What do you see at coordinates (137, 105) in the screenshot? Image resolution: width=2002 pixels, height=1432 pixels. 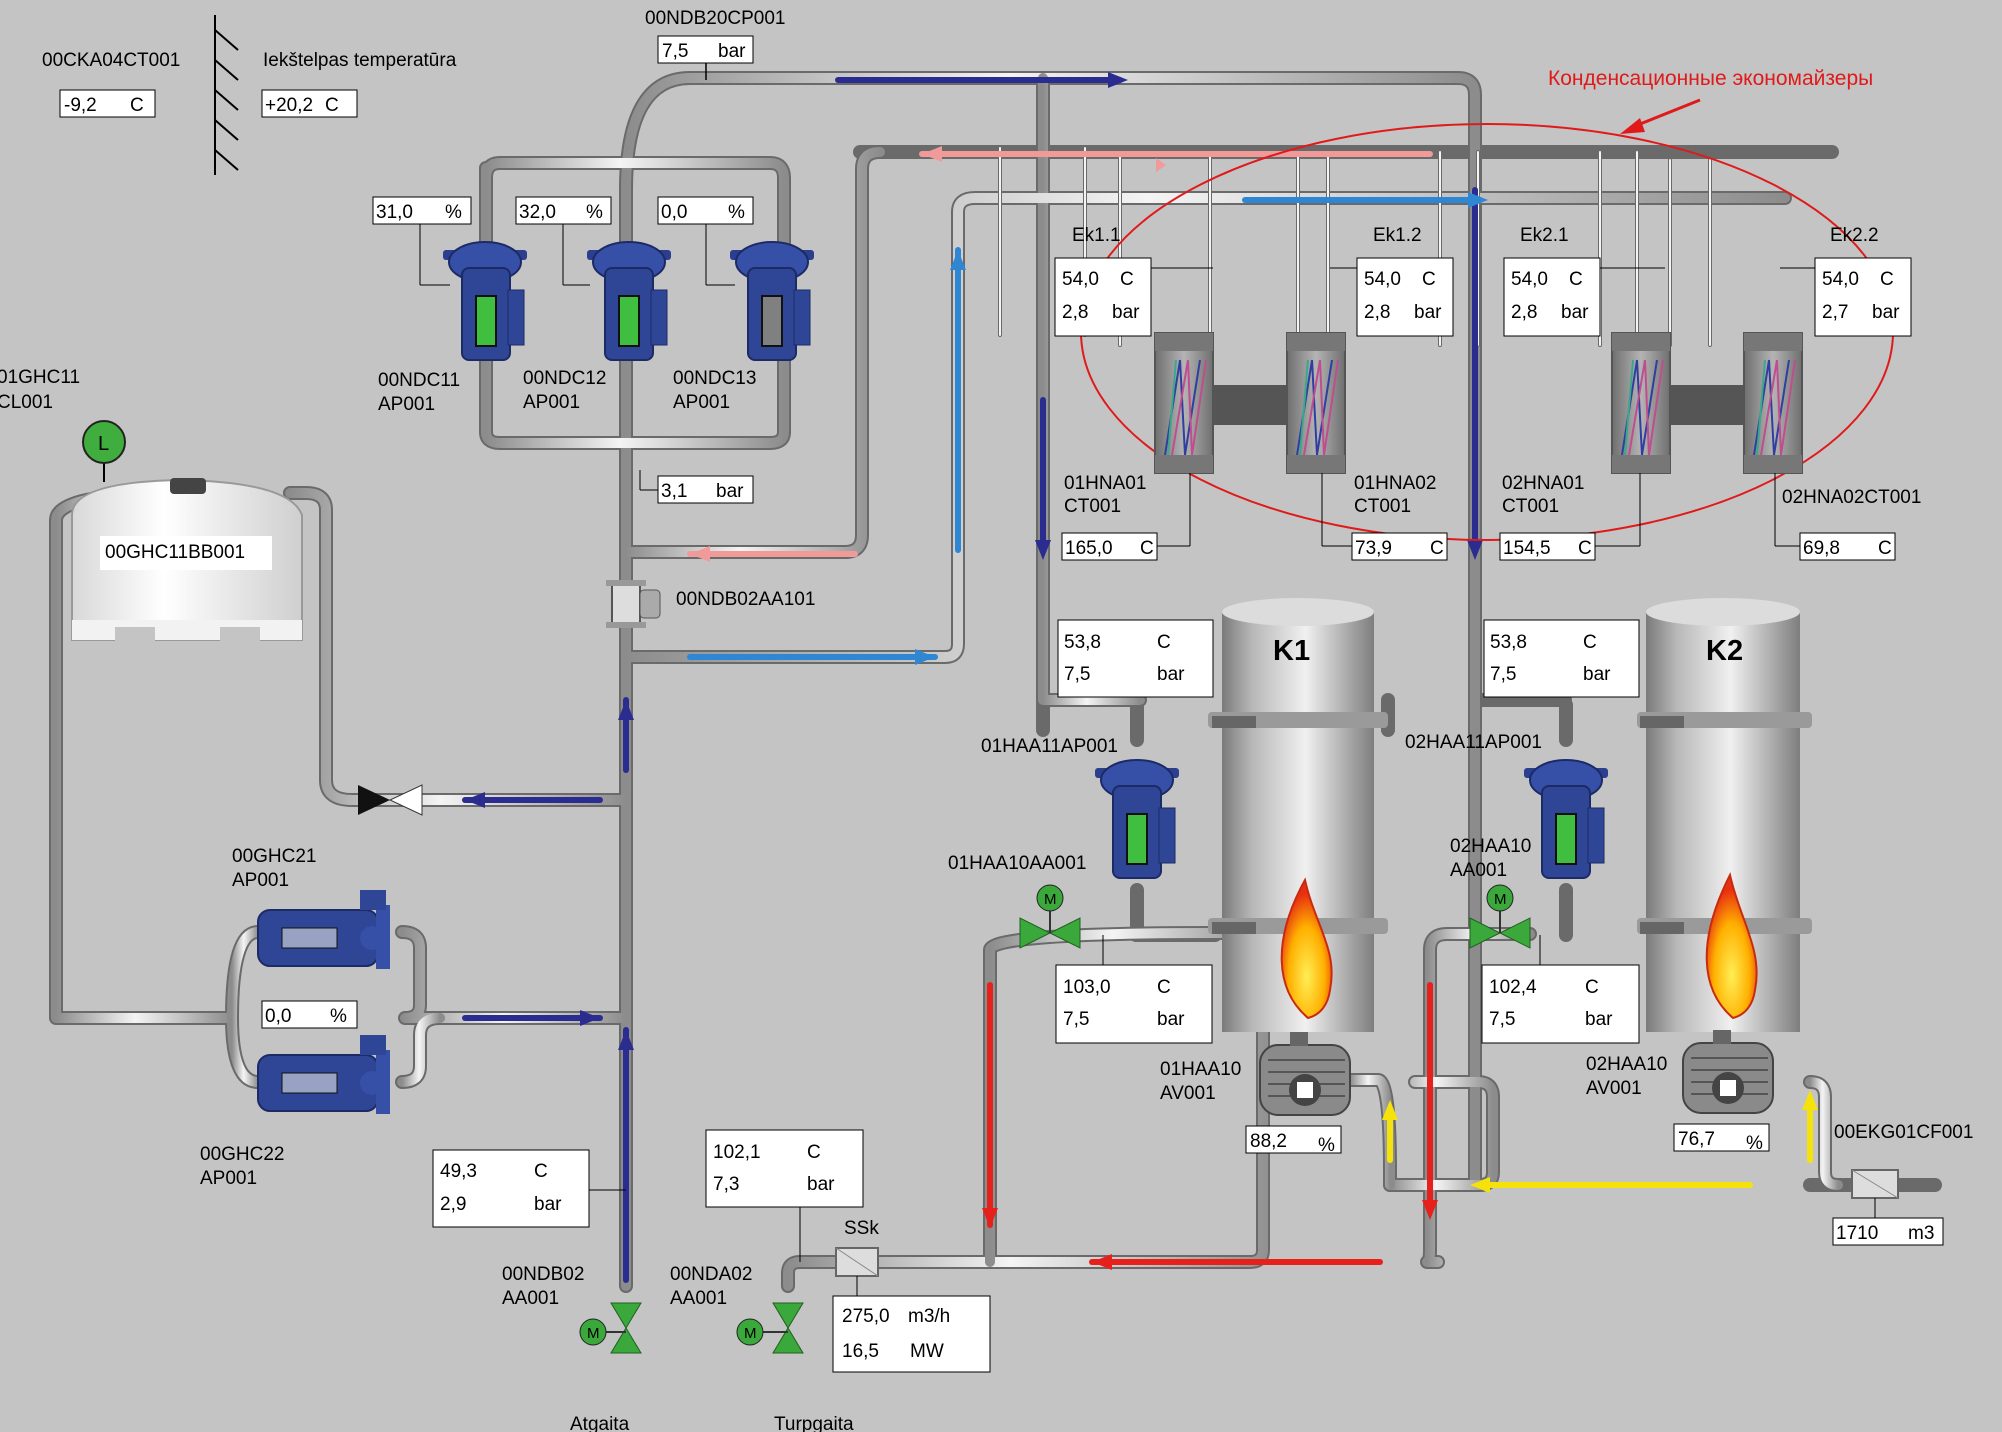 I see `outdoor-temp-unit: C` at bounding box center [137, 105].